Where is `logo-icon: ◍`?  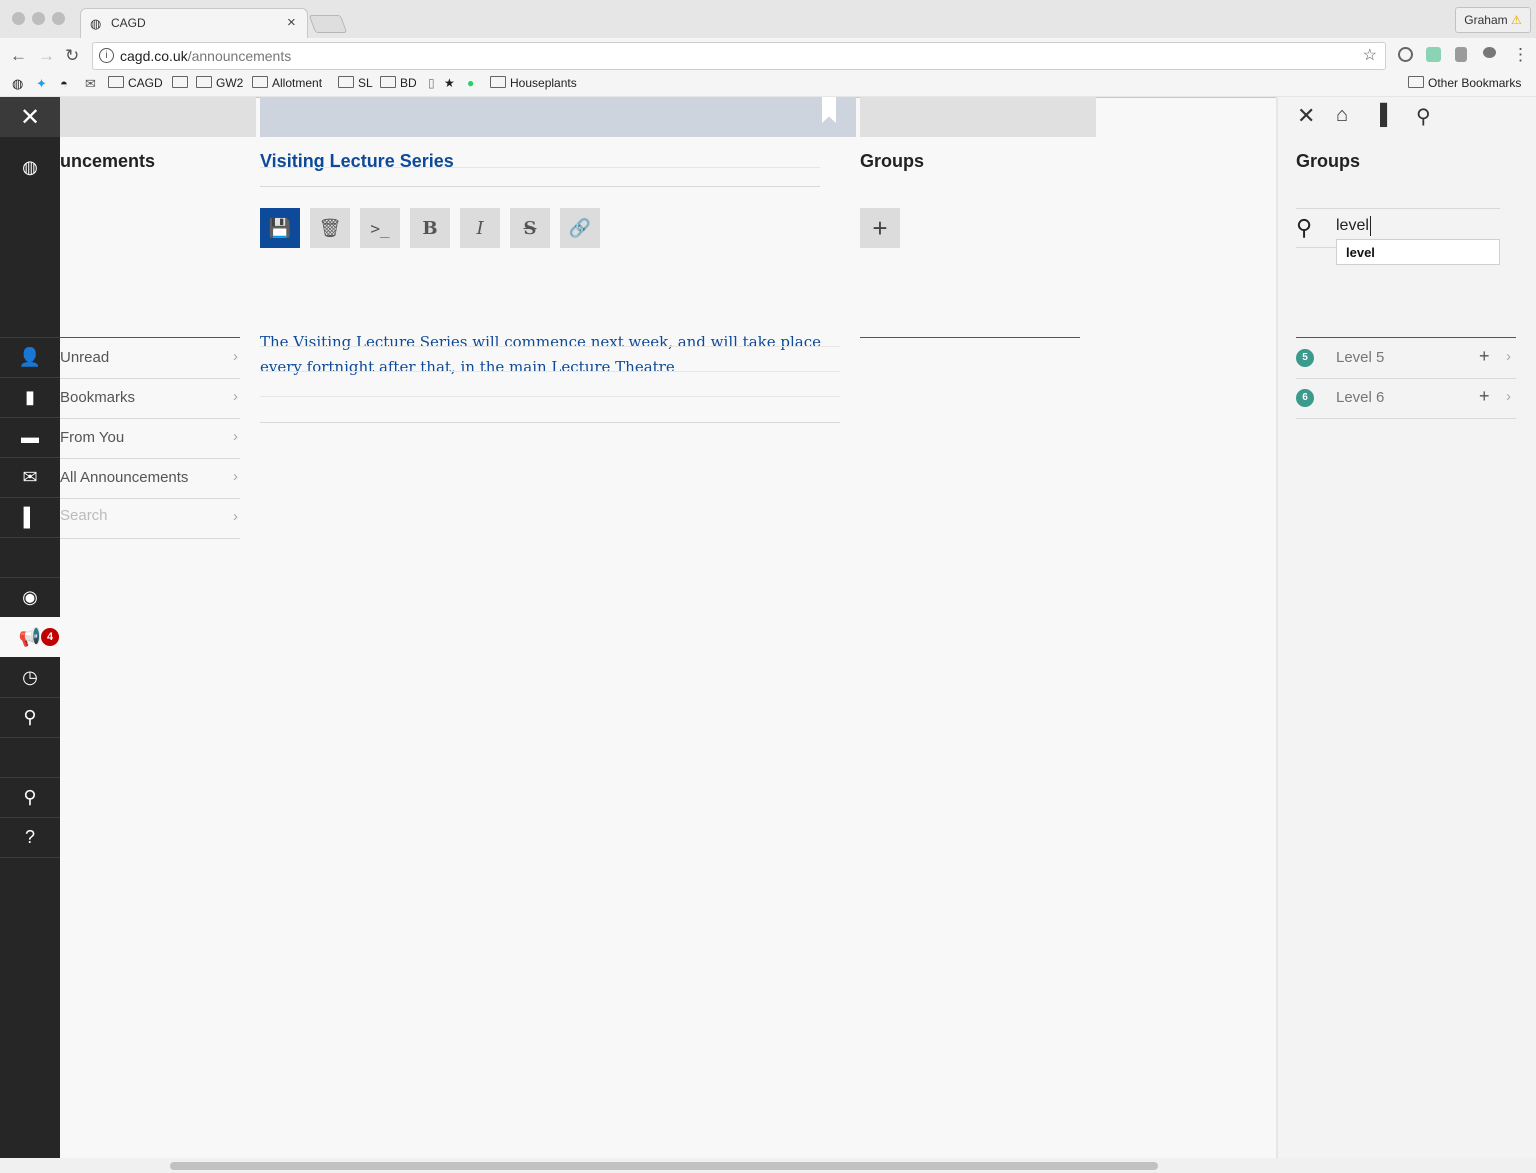
logo-icon: ◍ is located at coordinates (30, 167).